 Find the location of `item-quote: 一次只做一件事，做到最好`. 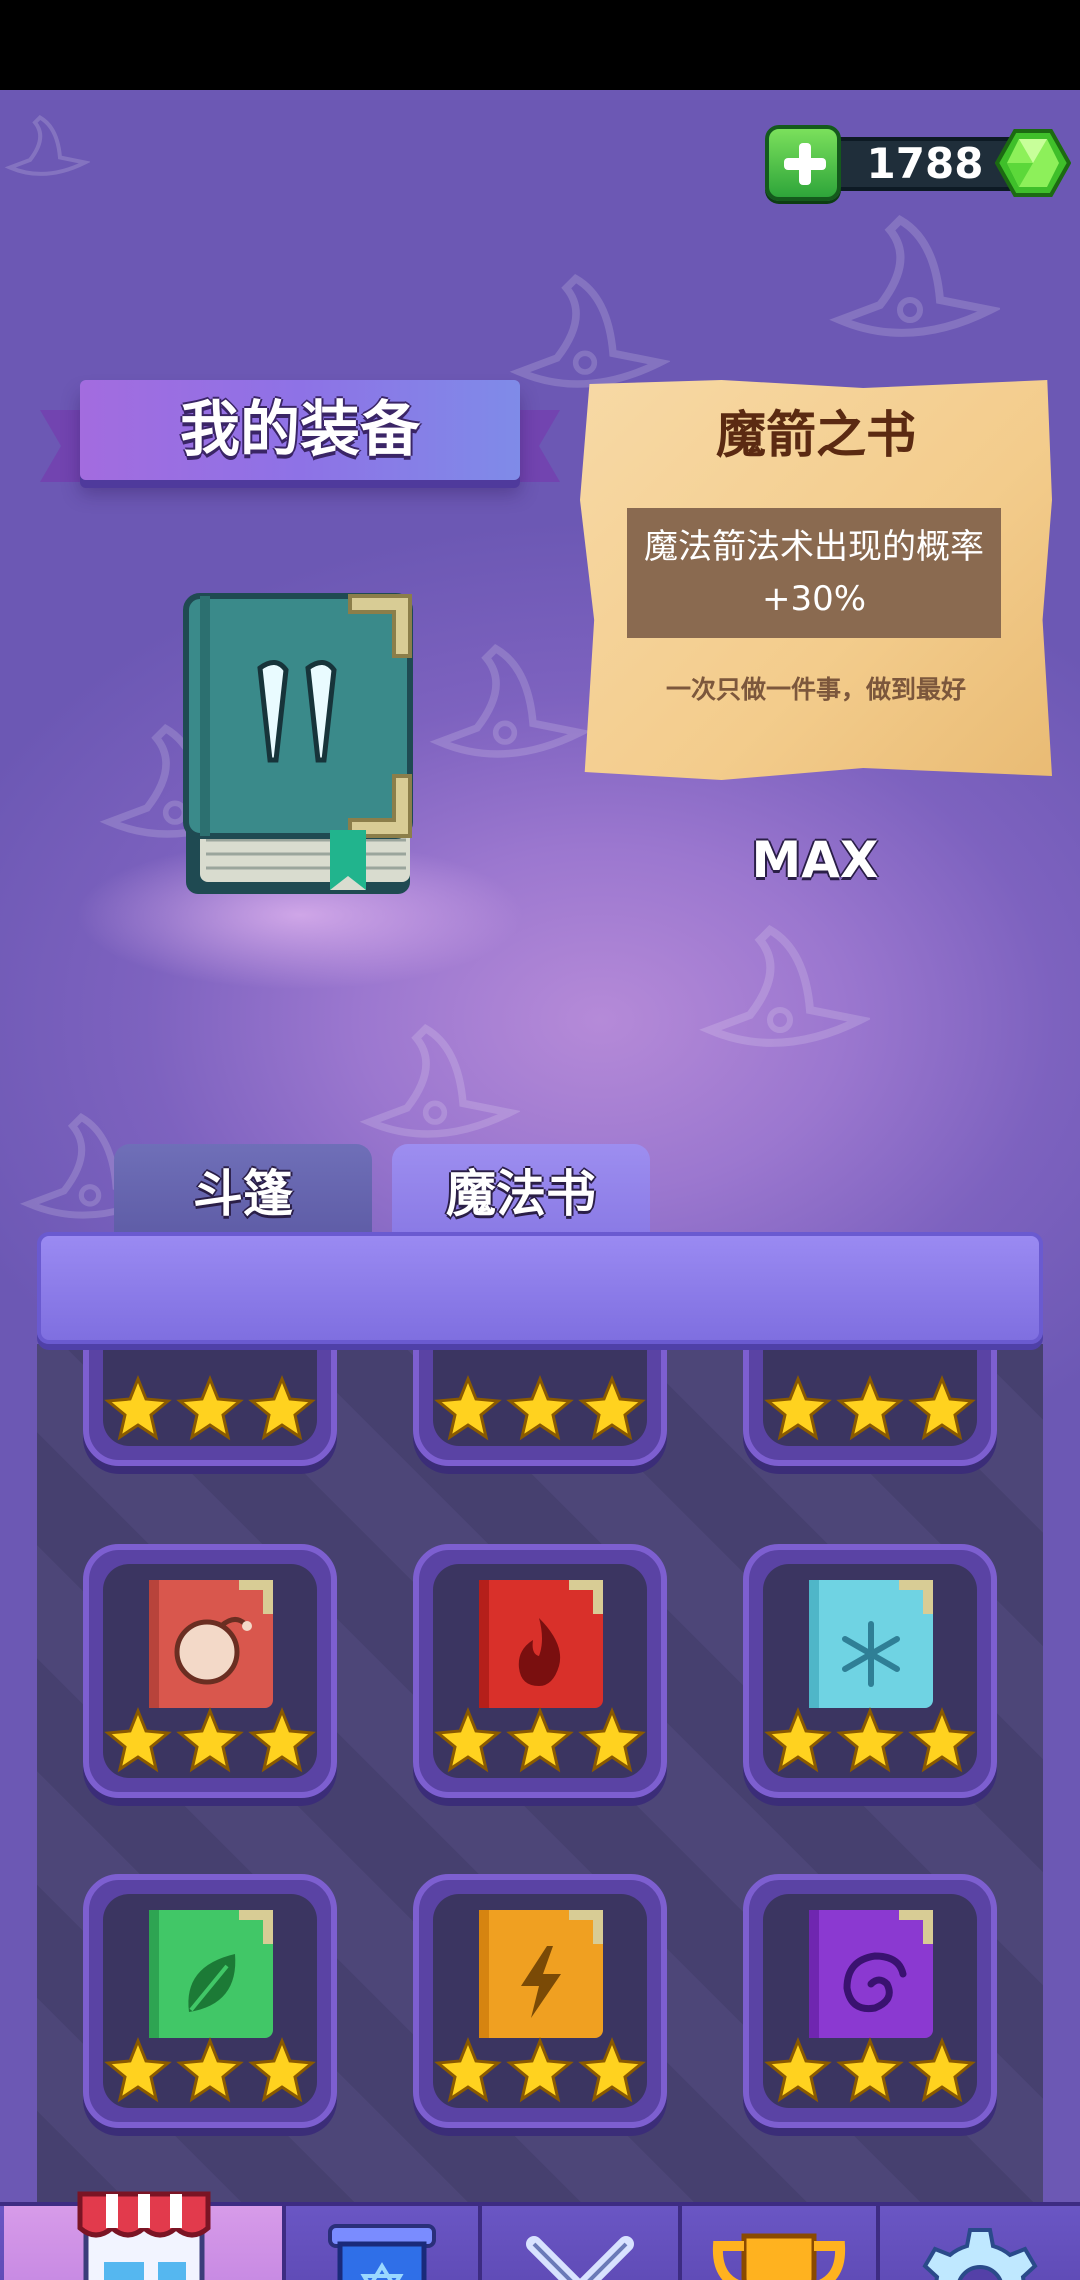

item-quote: 一次只做一件事，做到最好 is located at coordinates (815, 689).